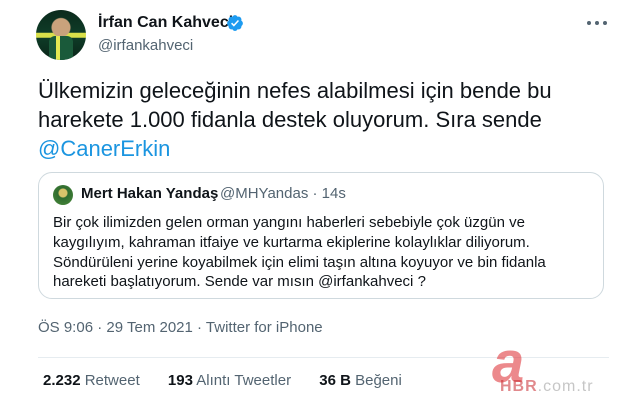 This screenshot has height=405, width=635. I want to click on hbr-watermark-logo: a HBR.com.tr, so click(558, 368).